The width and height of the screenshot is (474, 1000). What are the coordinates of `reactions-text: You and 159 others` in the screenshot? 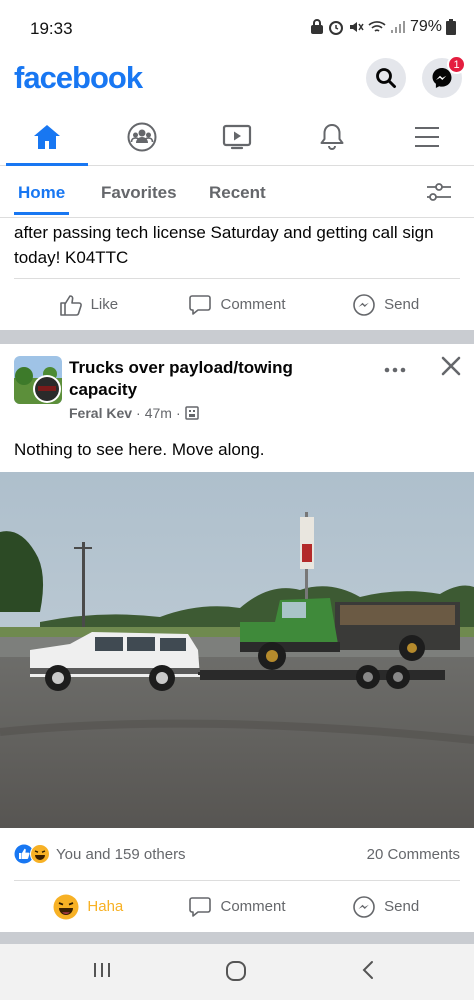 It's located at (121, 854).